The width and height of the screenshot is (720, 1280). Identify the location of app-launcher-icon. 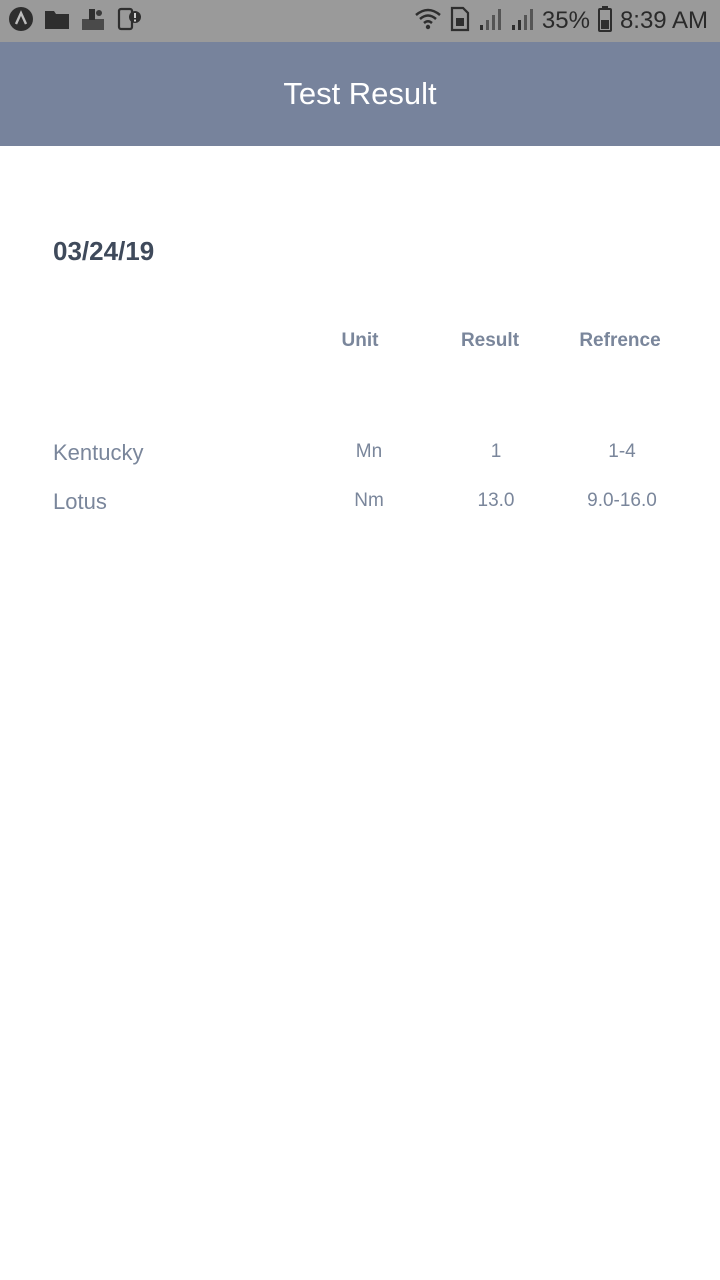
(21, 21).